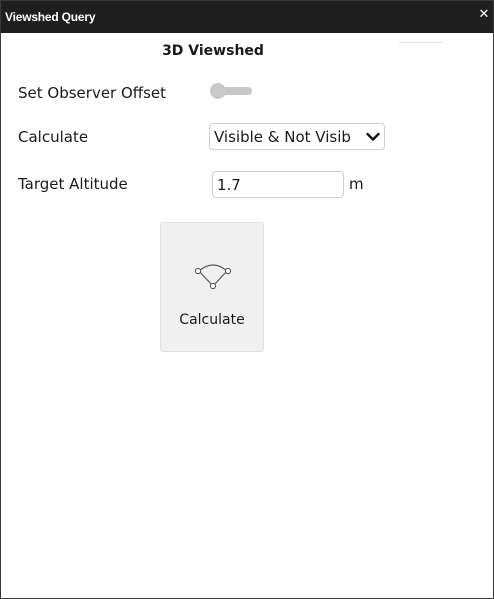 This screenshot has height=599, width=494. Describe the element at coordinates (232, 91) in the screenshot. I see `observer-offset-toggle` at that location.